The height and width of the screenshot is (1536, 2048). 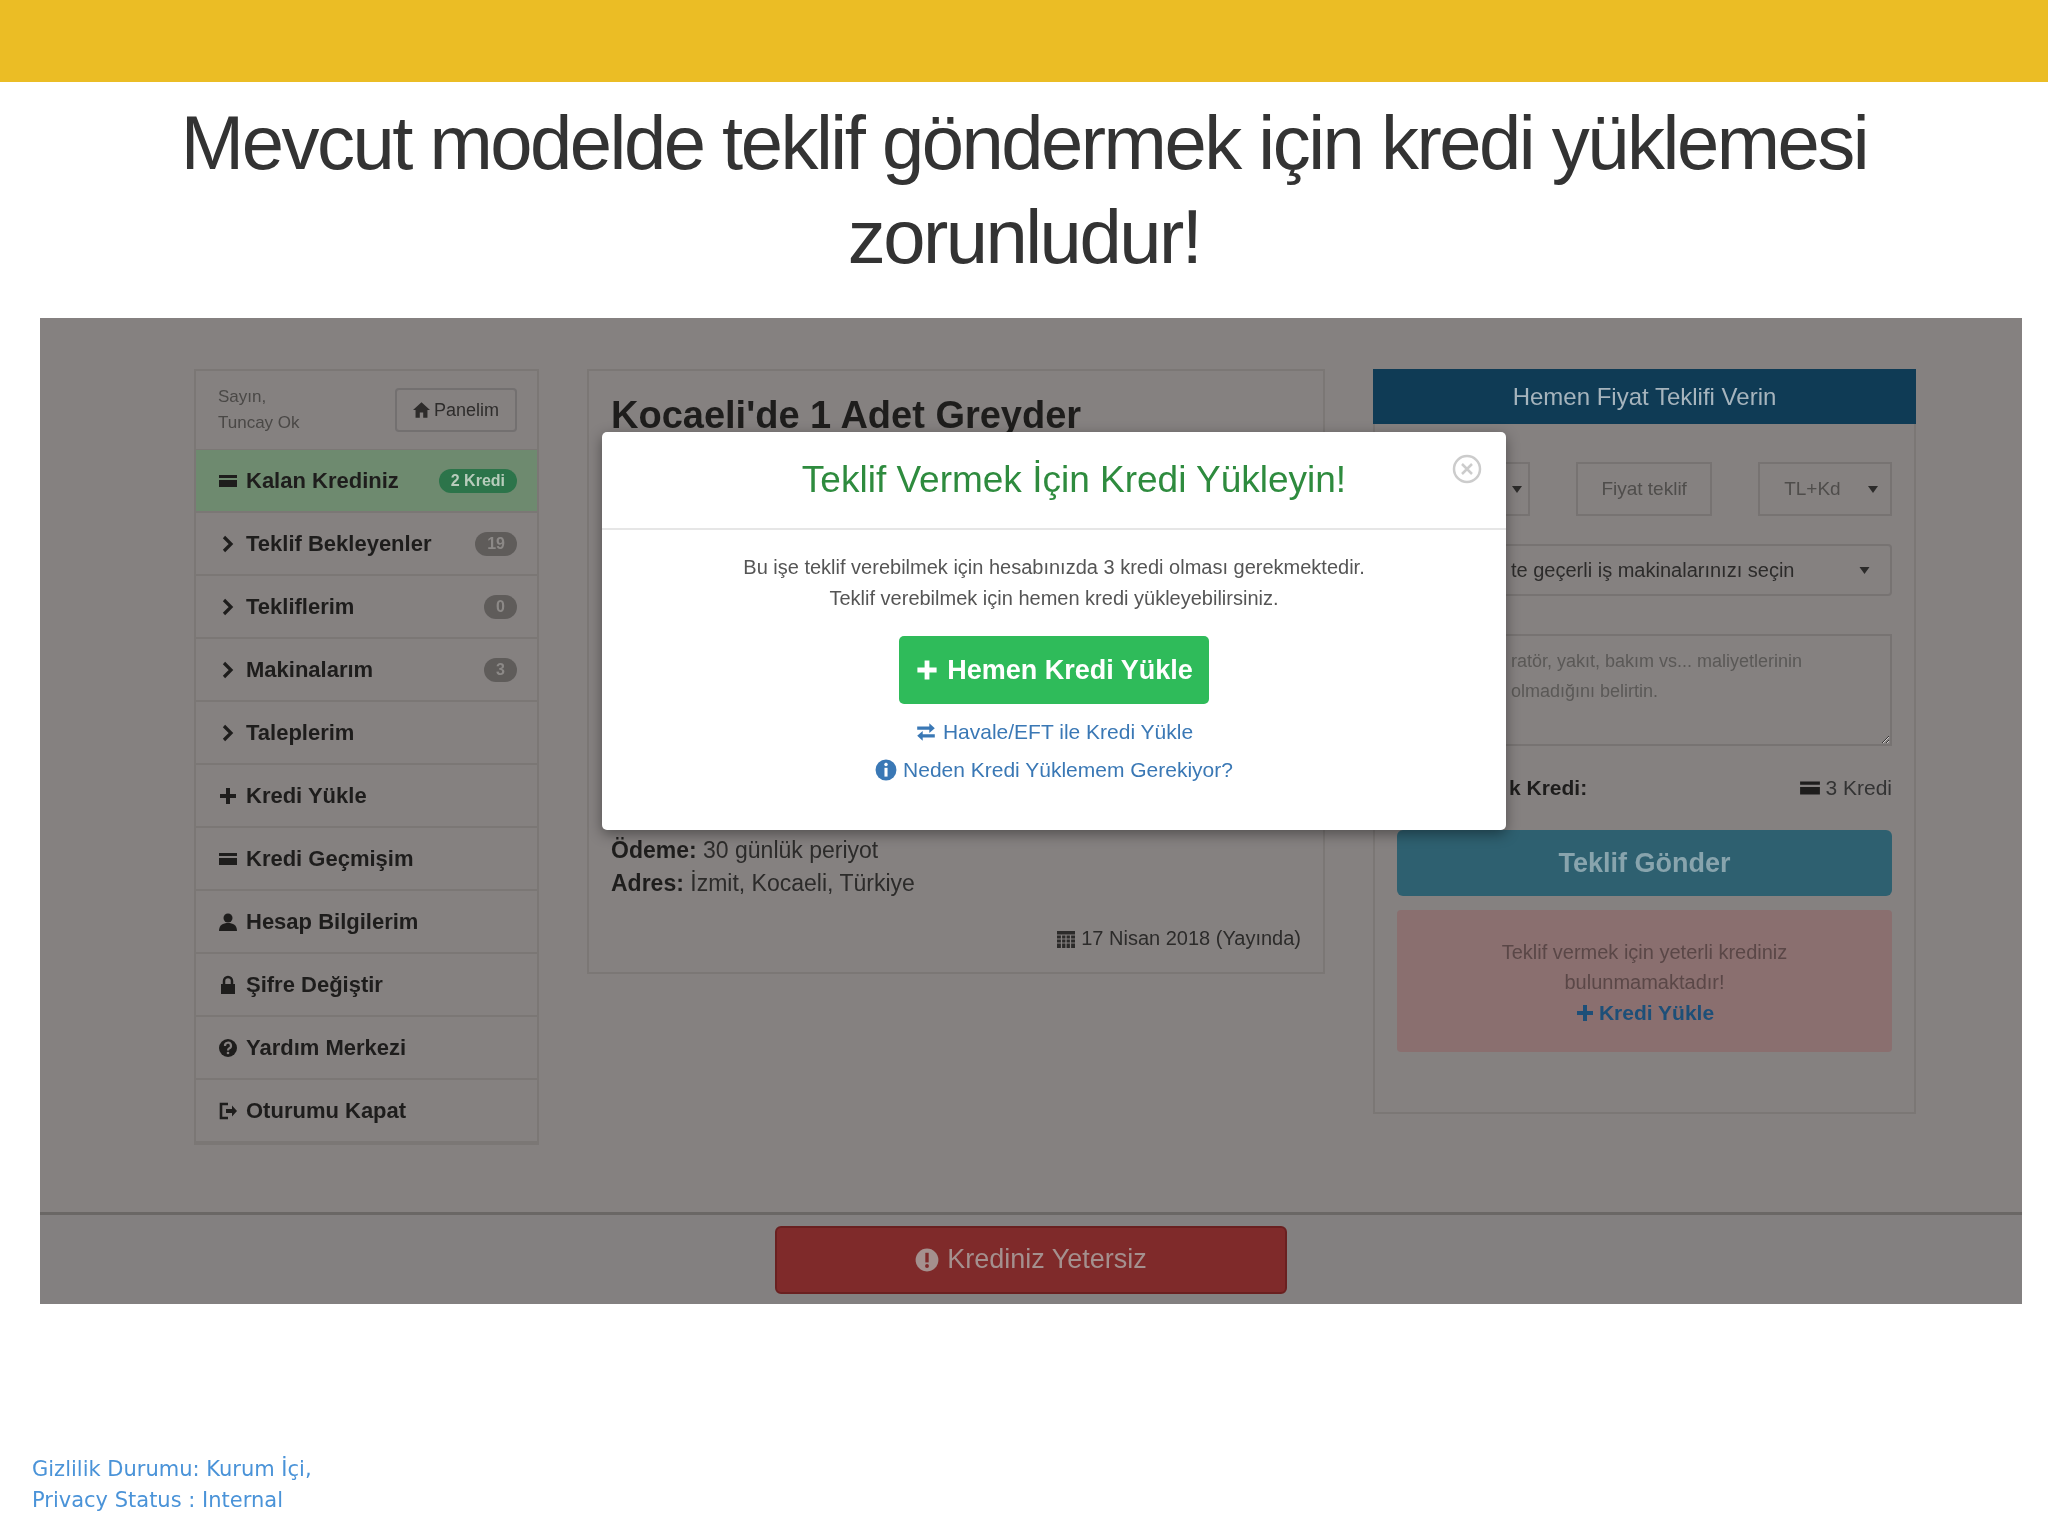 What do you see at coordinates (1858, 788) in the screenshot?
I see `credit-value: 3 Kredi` at bounding box center [1858, 788].